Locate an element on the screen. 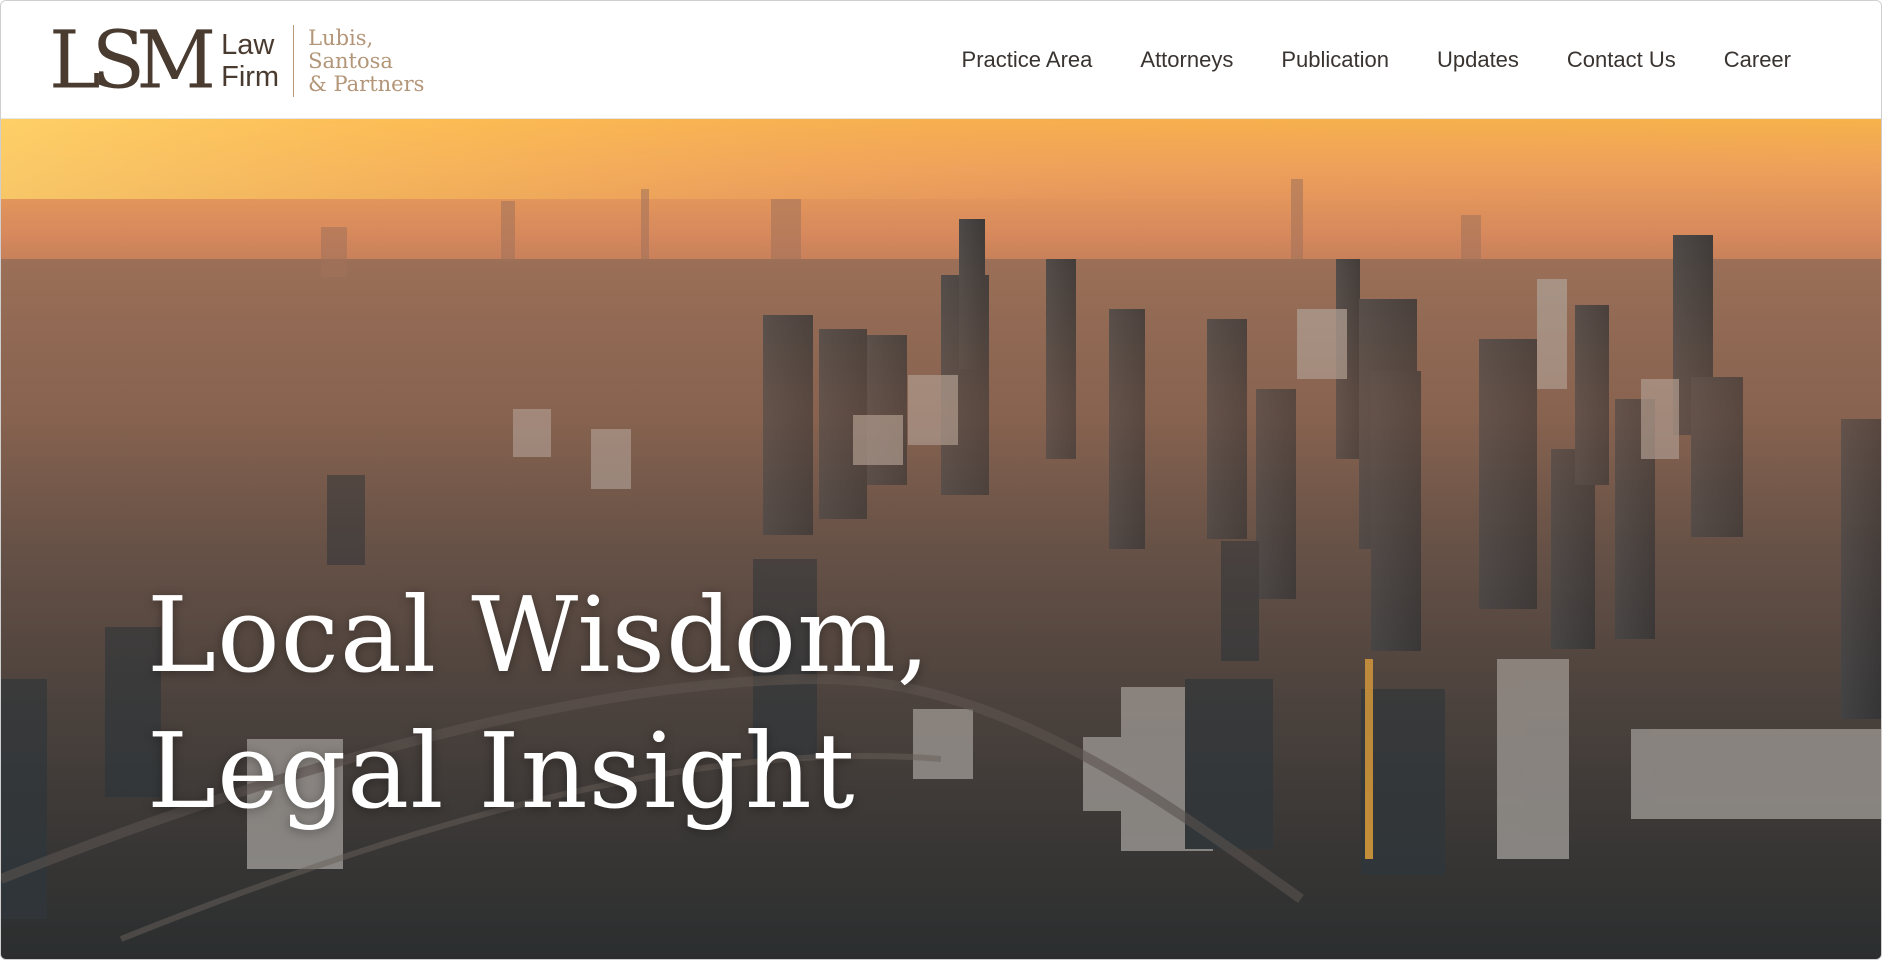 This screenshot has height=960, width=1882. logo-mark: LSM is located at coordinates (132, 61).